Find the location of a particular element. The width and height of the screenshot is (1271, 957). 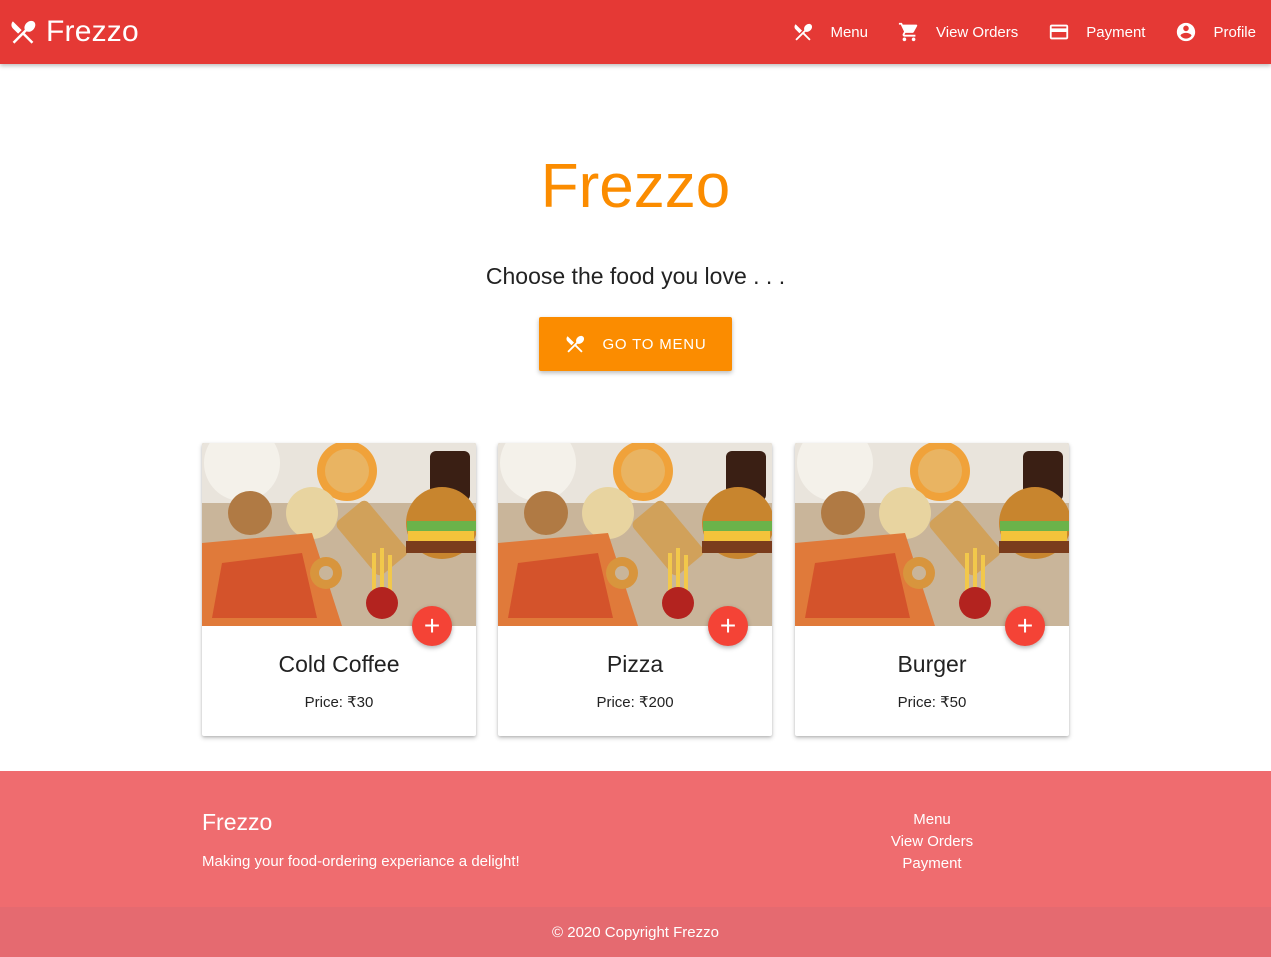

card-price: Price: ₹50 is located at coordinates (932, 702).